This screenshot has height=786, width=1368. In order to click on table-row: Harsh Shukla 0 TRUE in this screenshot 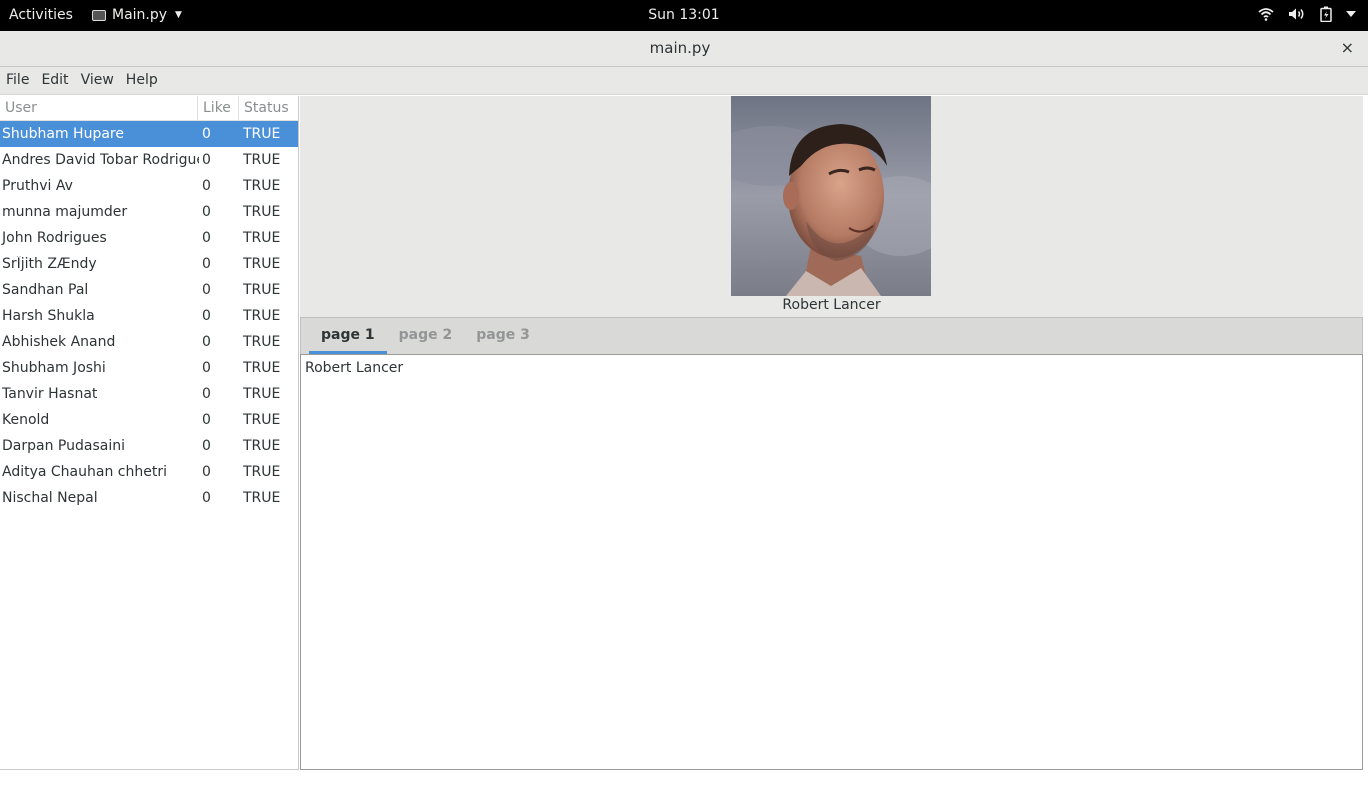, I will do `click(149, 316)`.